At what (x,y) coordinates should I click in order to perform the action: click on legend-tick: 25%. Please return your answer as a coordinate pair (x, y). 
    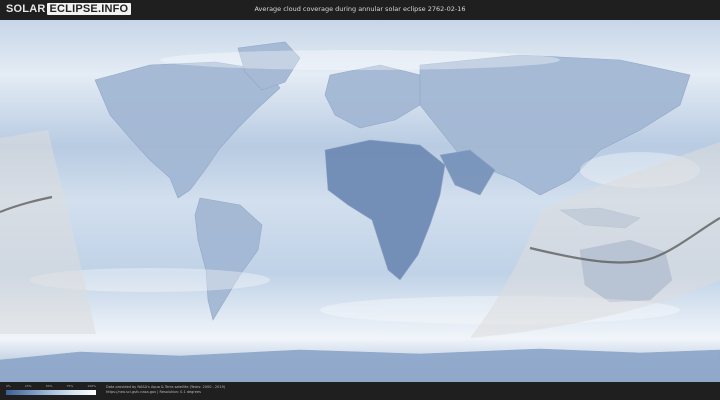
    Looking at the image, I should click on (28, 386).